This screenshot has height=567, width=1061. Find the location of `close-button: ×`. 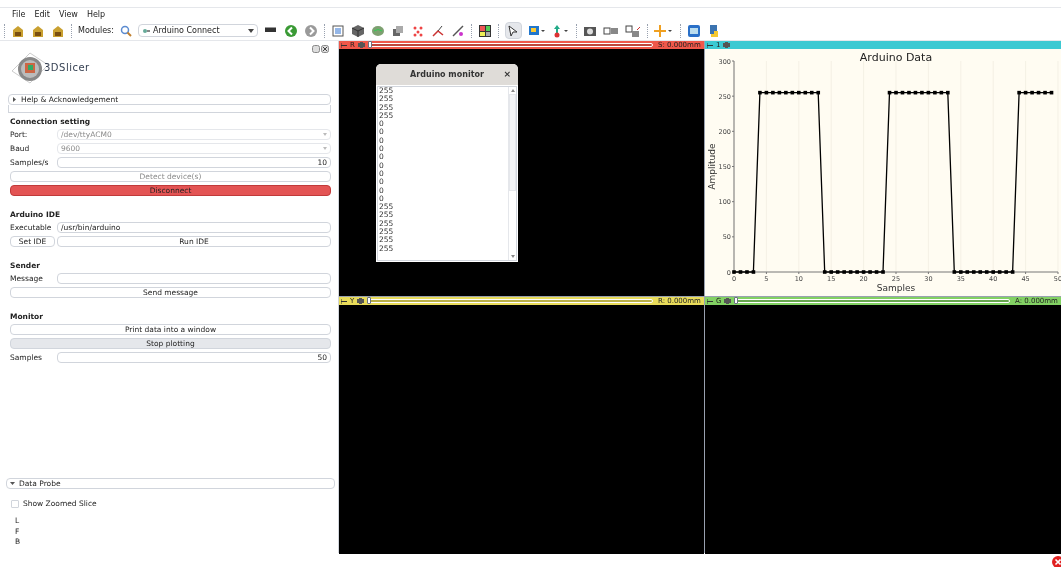

close-button: × is located at coordinates (507, 74).